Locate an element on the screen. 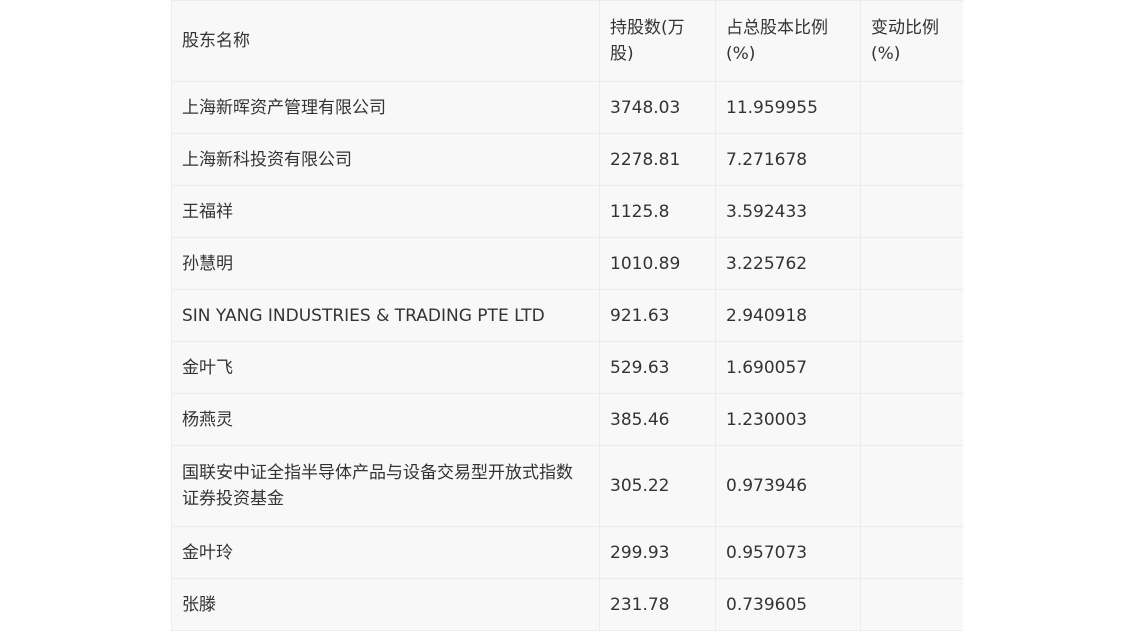 The width and height of the screenshot is (1134, 632). cell-shareholder-name: 上海新科投资有限公司 is located at coordinates (385, 159).